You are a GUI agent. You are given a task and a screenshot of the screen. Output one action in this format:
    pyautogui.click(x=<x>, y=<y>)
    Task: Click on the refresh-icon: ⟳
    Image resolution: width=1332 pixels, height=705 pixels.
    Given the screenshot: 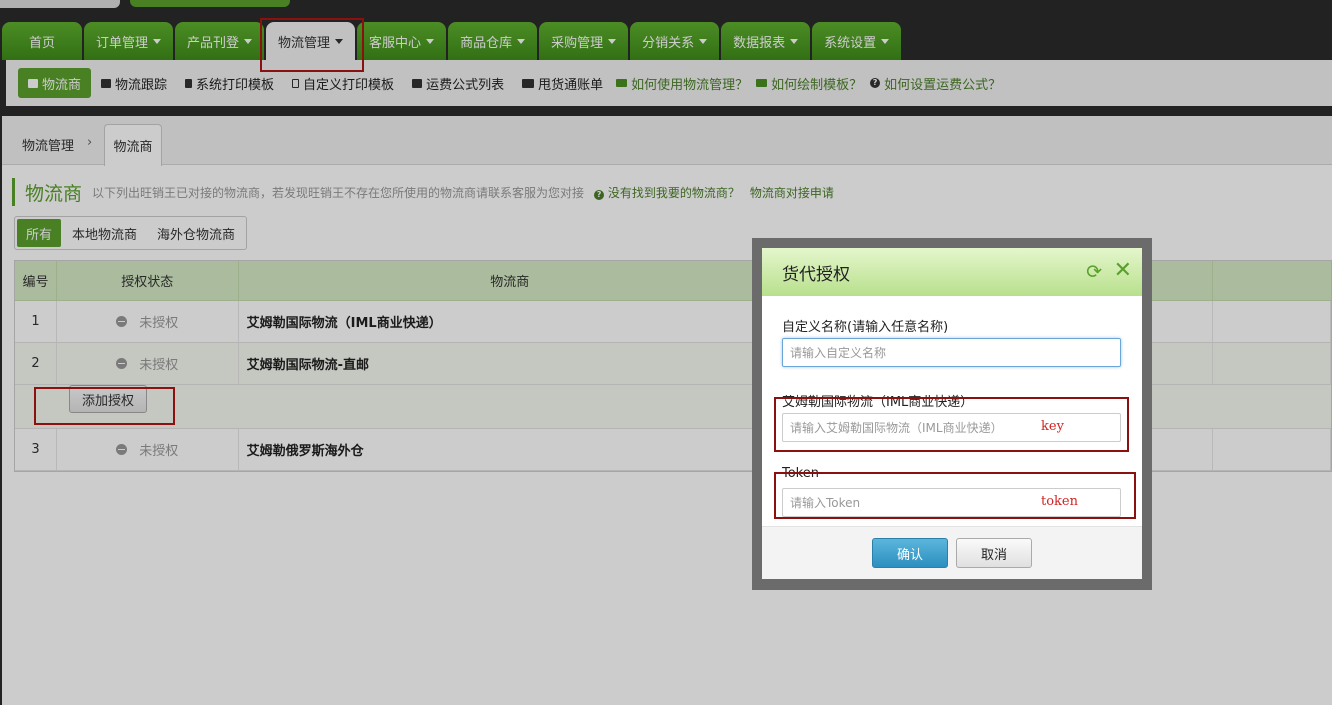 What is the action you would take?
    pyautogui.click(x=1094, y=272)
    